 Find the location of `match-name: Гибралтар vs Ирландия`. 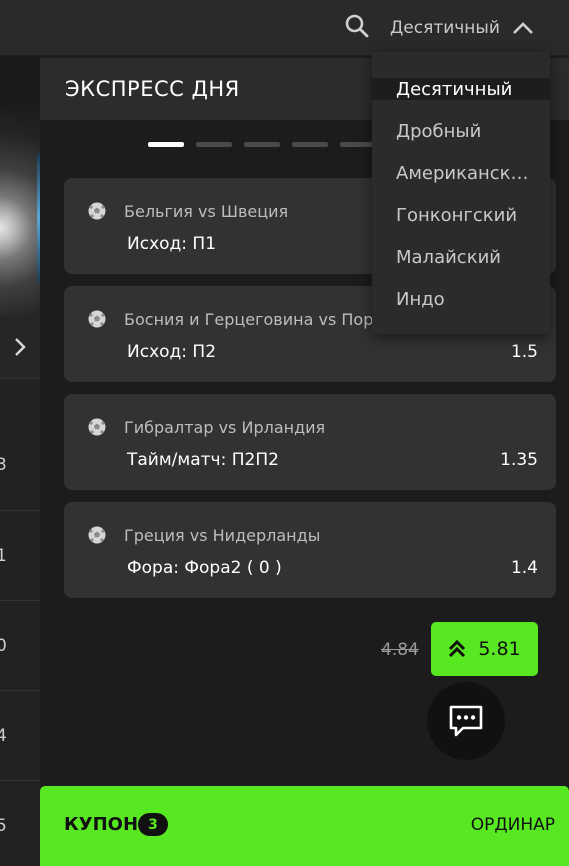

match-name: Гибралтар vs Ирландия is located at coordinates (225, 427).